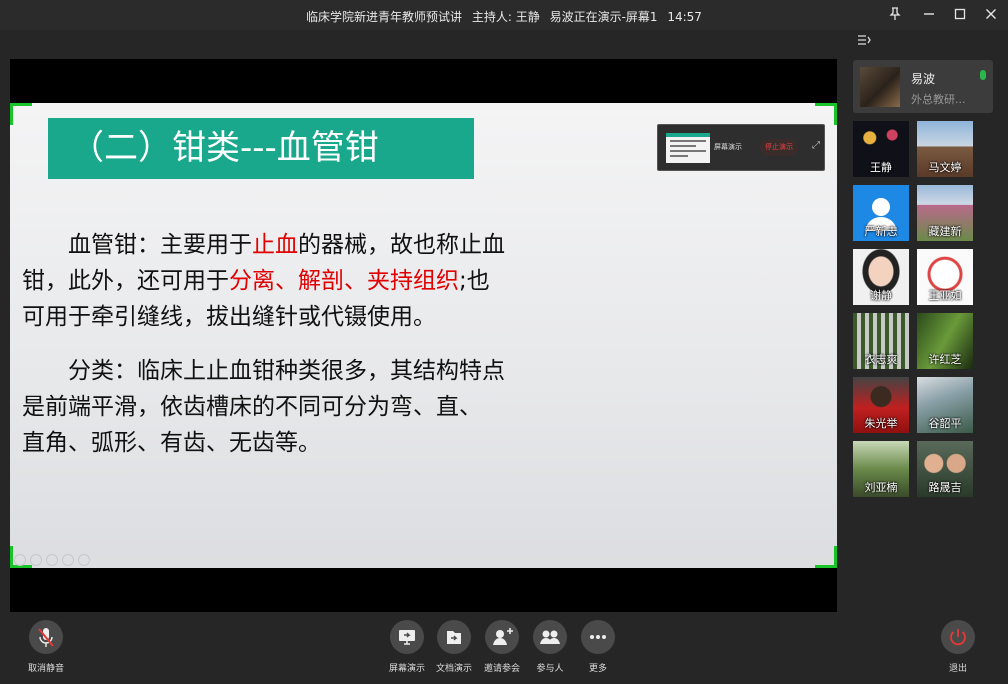 The height and width of the screenshot is (684, 1008). I want to click on preview-thumbnail, so click(688, 148).